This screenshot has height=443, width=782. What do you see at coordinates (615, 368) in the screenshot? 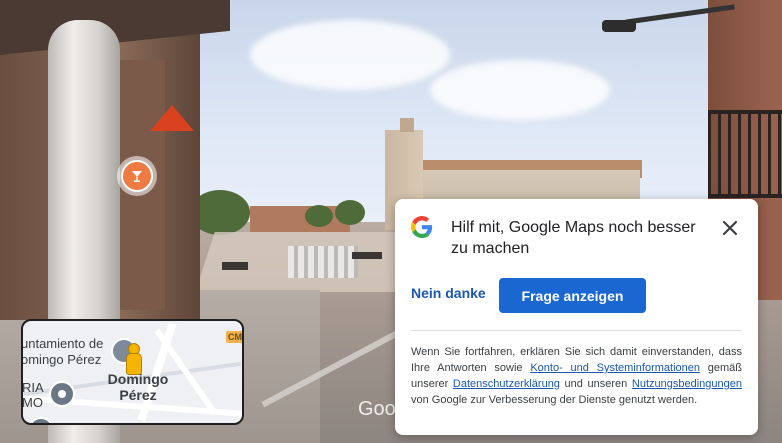
I see `account-info-link: Konto- und Systeminformationen` at bounding box center [615, 368].